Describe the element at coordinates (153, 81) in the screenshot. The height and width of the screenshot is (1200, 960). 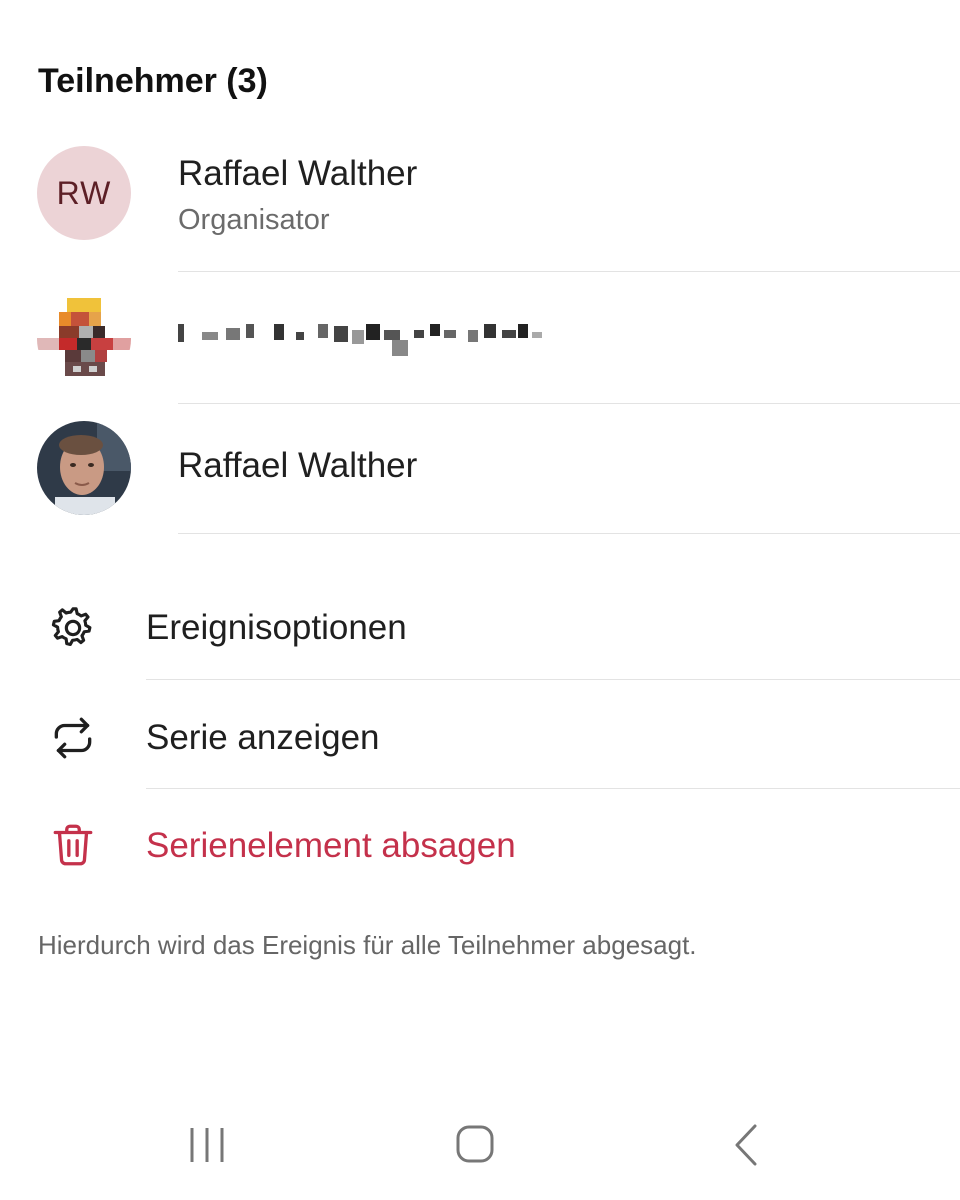
I see `participants-heading: Teilnehmer (3)` at that location.